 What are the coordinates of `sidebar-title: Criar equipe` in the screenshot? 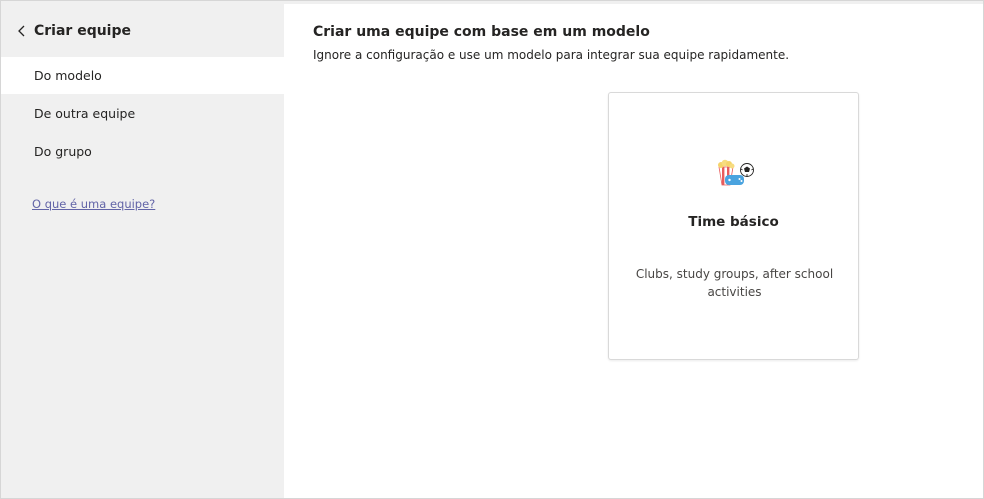 It's located at (83, 31).